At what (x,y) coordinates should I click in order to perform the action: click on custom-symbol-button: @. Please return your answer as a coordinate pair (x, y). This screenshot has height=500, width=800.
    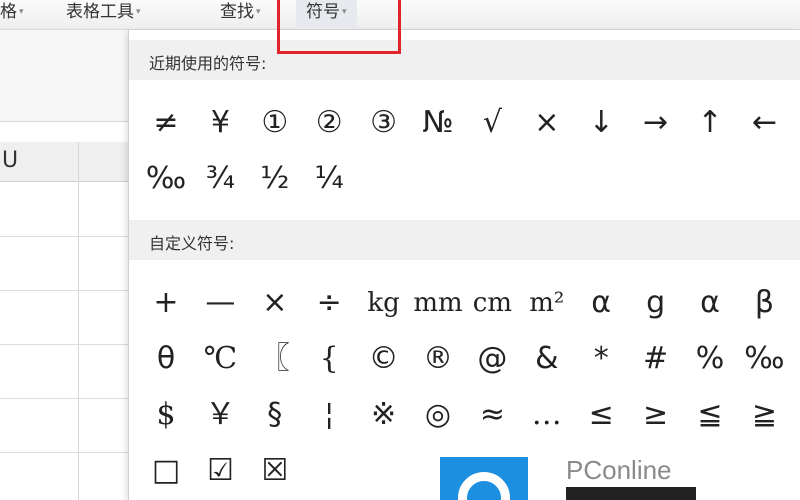
    Looking at the image, I should click on (492, 359).